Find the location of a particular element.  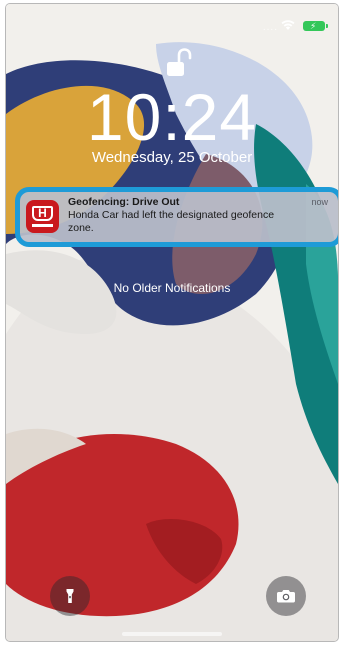

wifi-icon is located at coordinates (288, 25).